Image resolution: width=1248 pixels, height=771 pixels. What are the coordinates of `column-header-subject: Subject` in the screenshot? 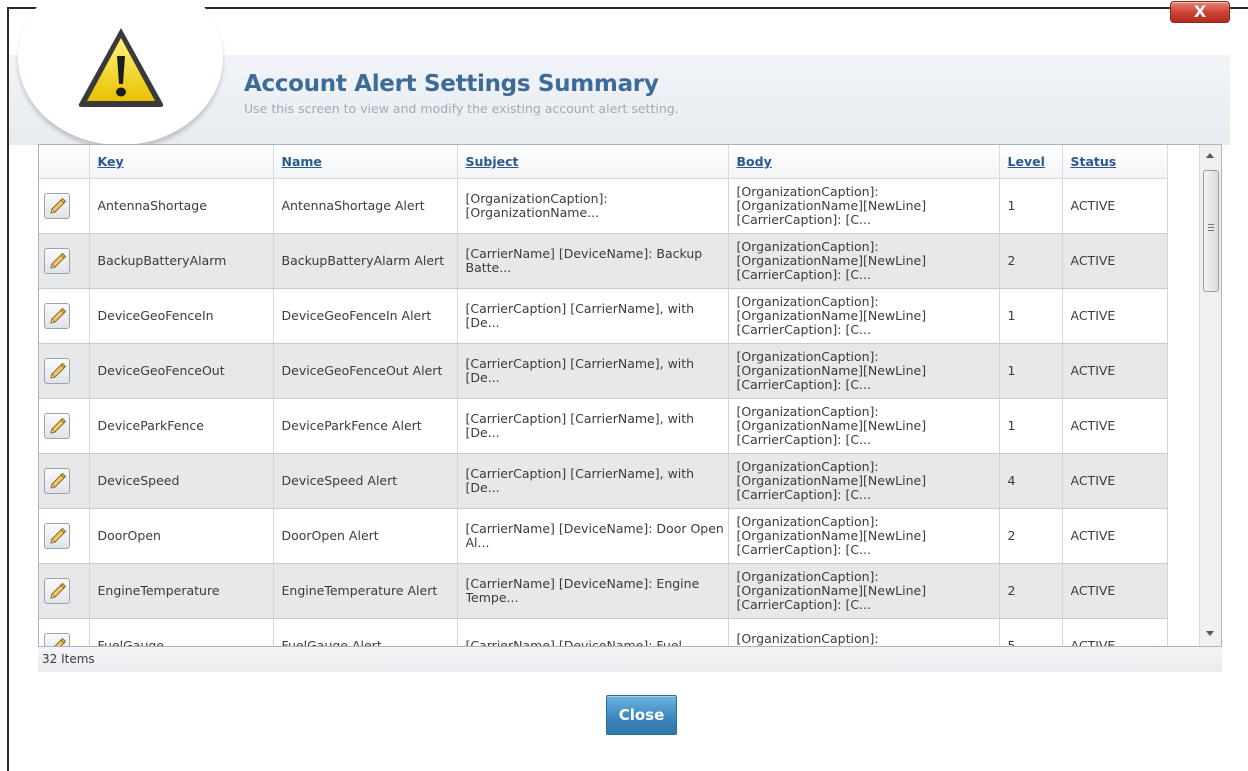 It's located at (593, 162).